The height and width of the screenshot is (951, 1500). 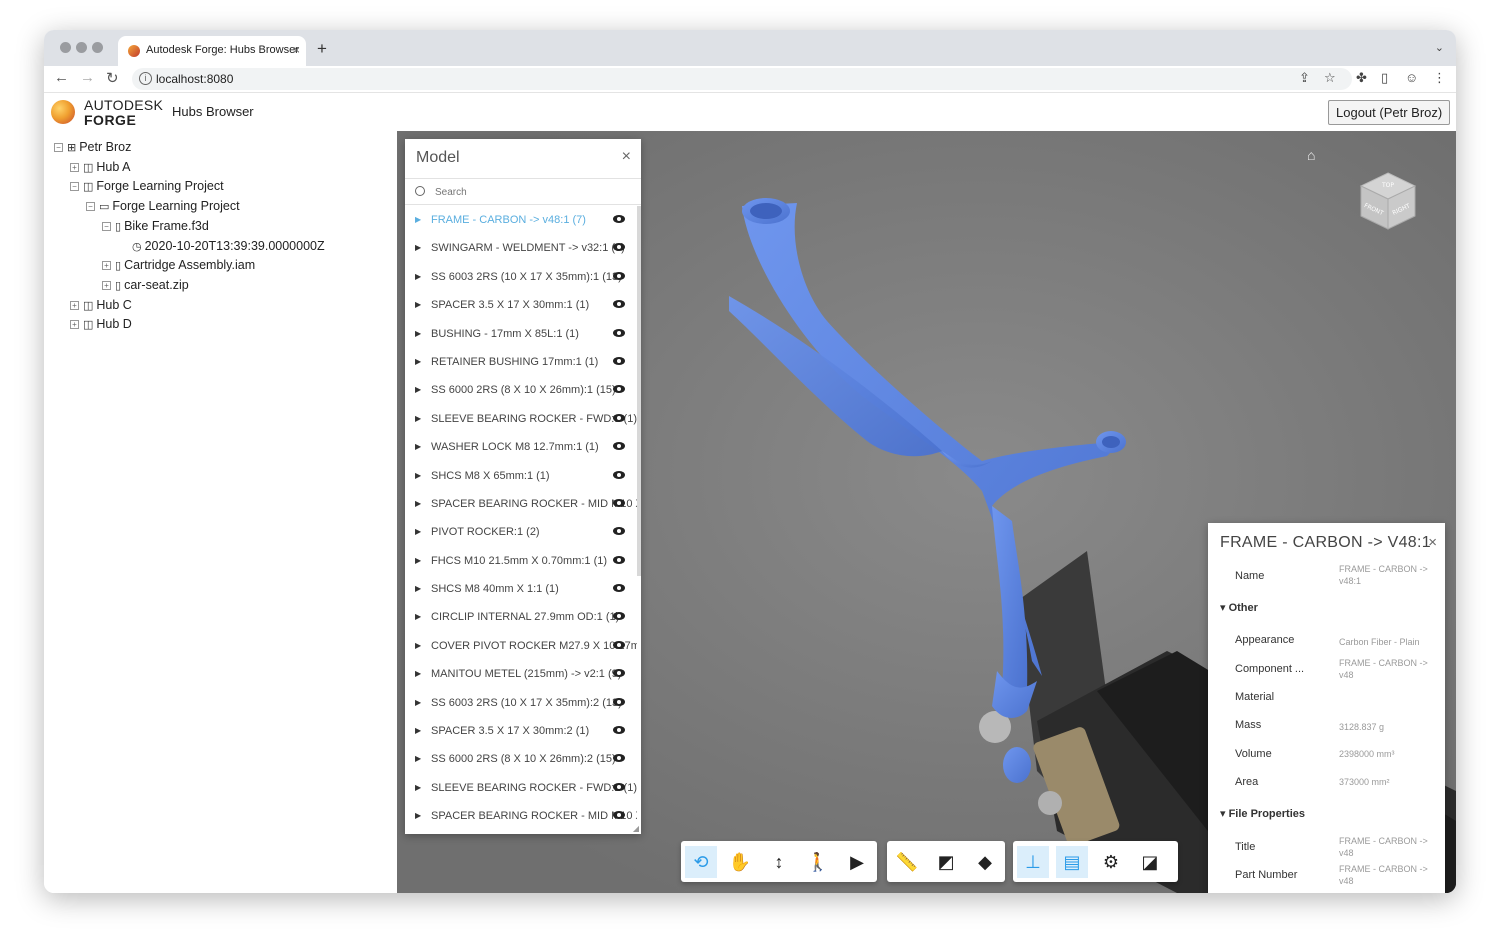 What do you see at coordinates (530, 192) in the screenshot?
I see `search-input` at bounding box center [530, 192].